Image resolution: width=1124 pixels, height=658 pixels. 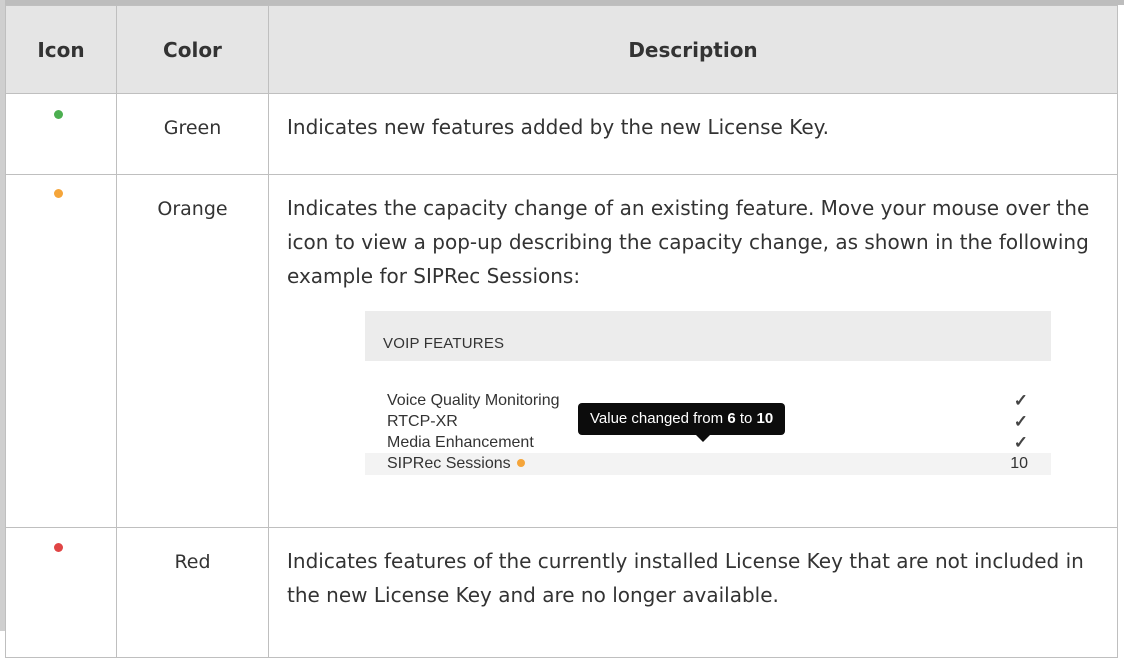 What do you see at coordinates (473, 400) in the screenshot?
I see `feature-name: Voice Quality Monitoring` at bounding box center [473, 400].